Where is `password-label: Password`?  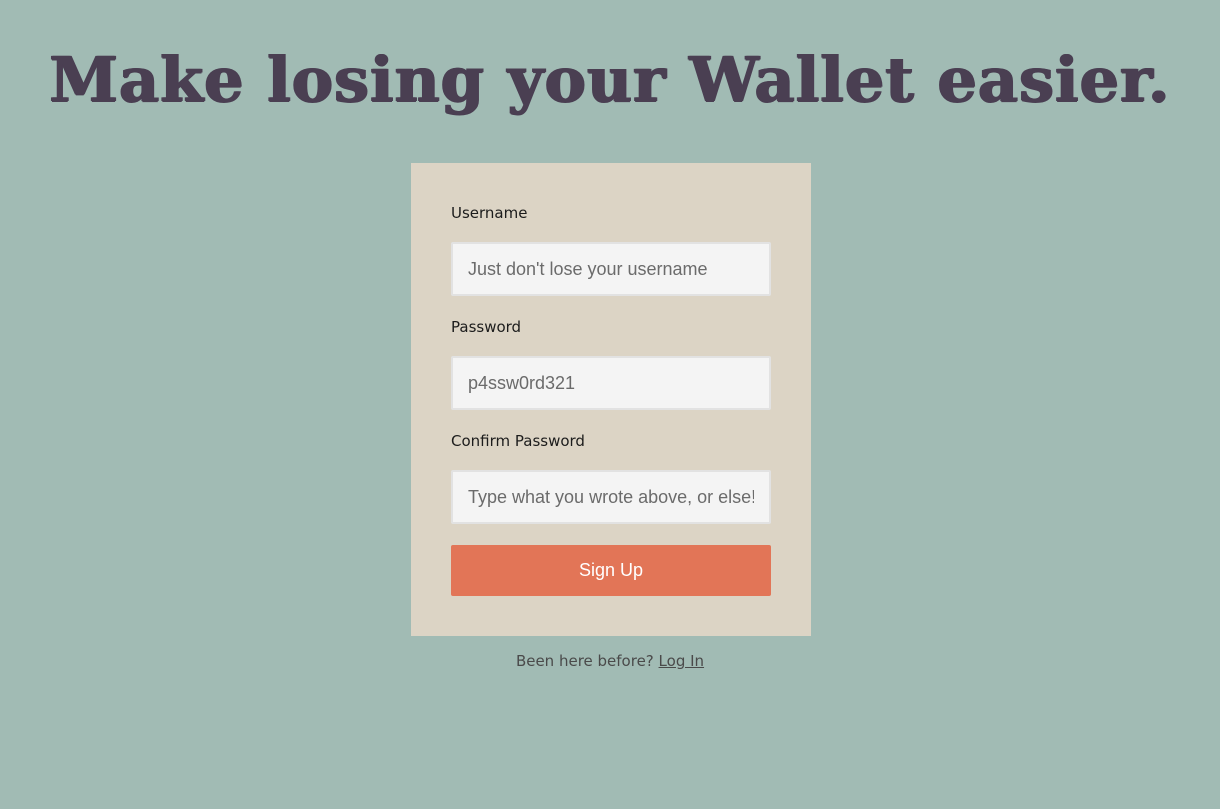 password-label: Password is located at coordinates (486, 327).